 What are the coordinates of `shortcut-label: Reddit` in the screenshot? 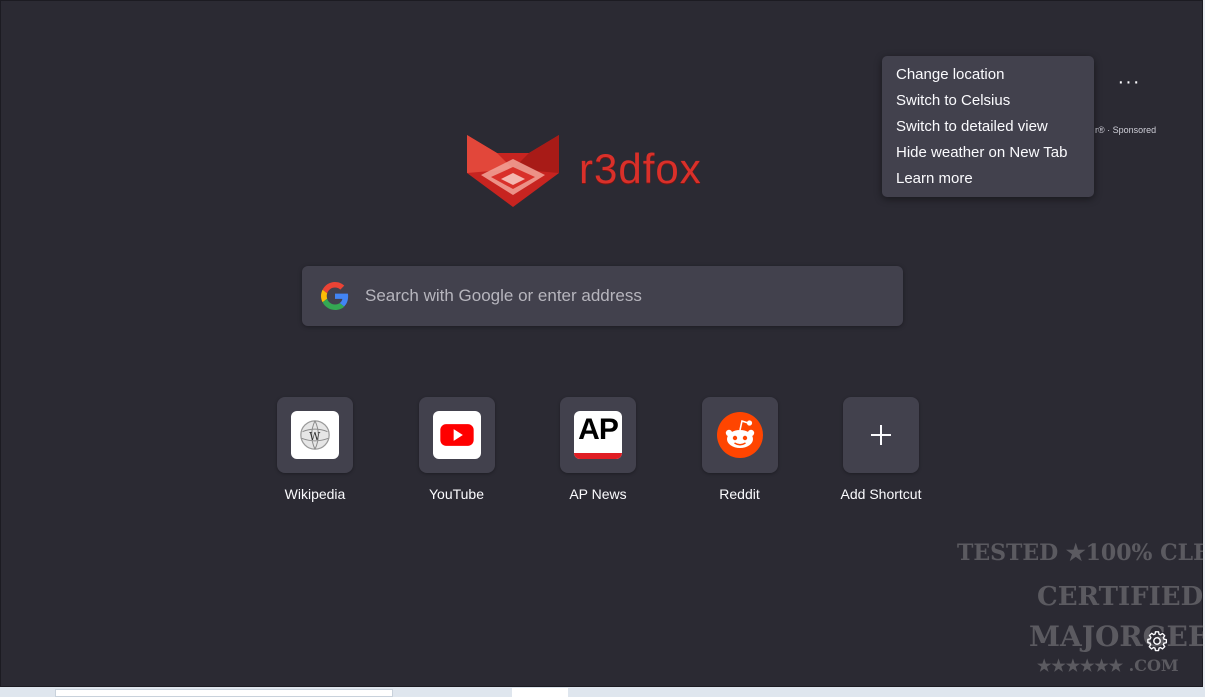 It's located at (739, 494).